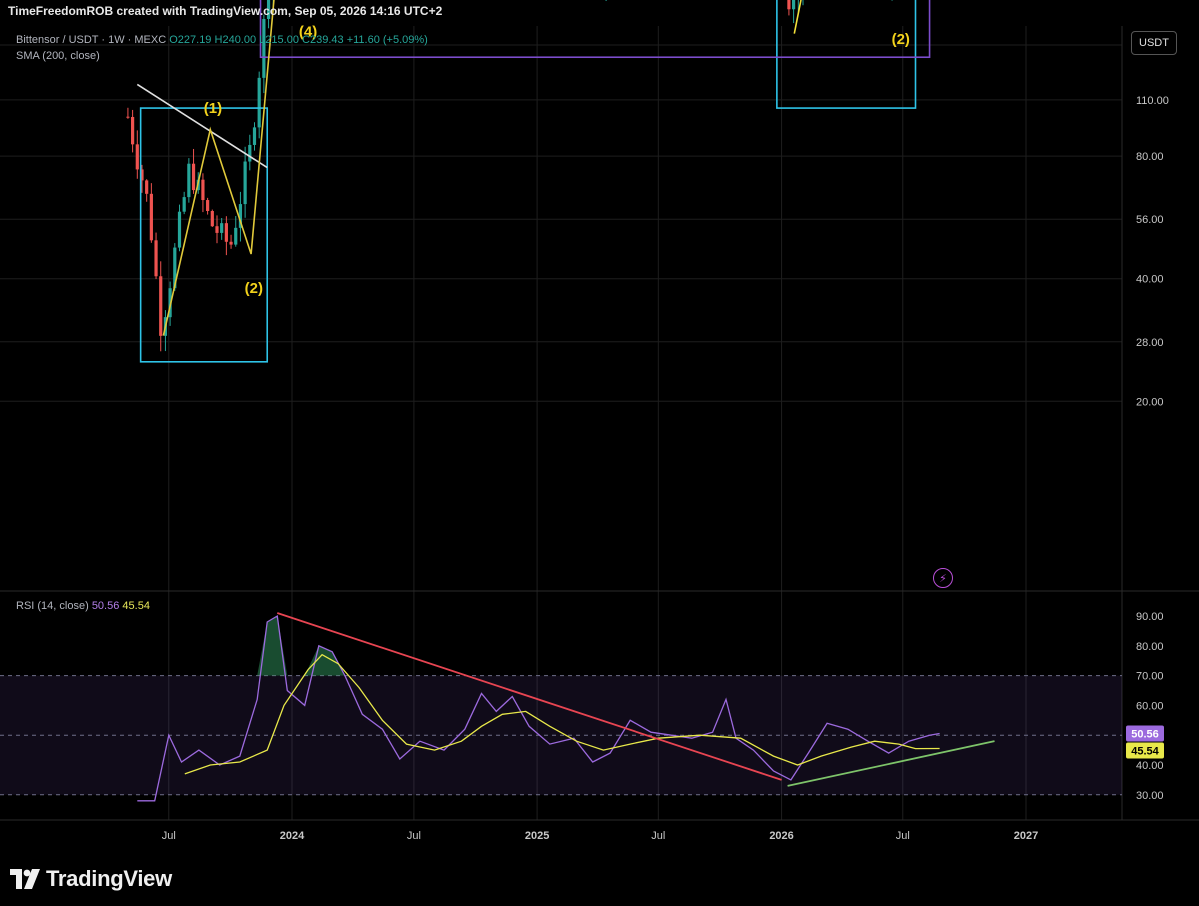  I want to click on rsi-axis-label: 80.00, so click(1150, 647).